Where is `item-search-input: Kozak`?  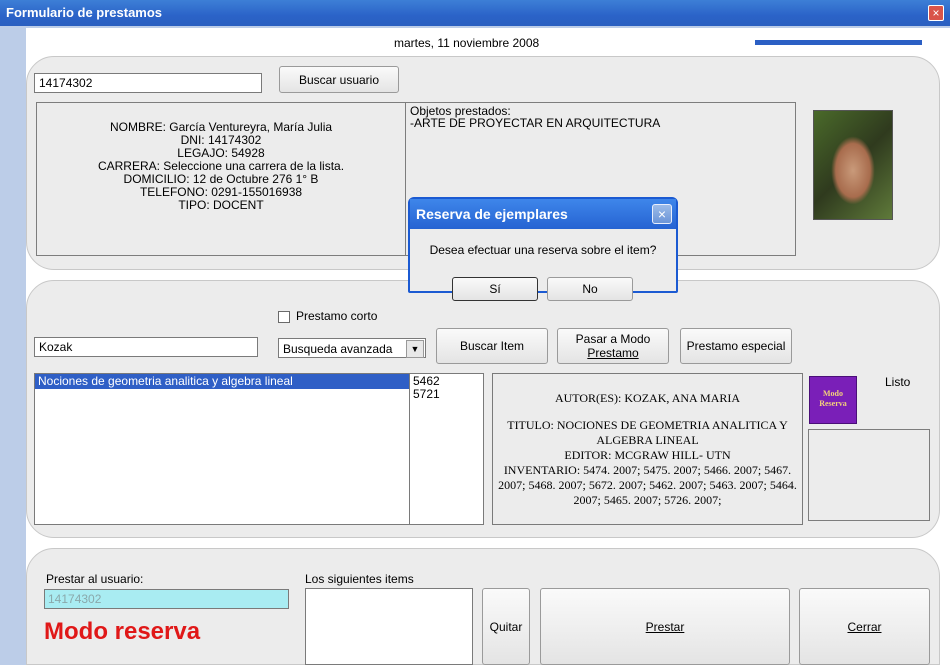 item-search-input: Kozak is located at coordinates (146, 347).